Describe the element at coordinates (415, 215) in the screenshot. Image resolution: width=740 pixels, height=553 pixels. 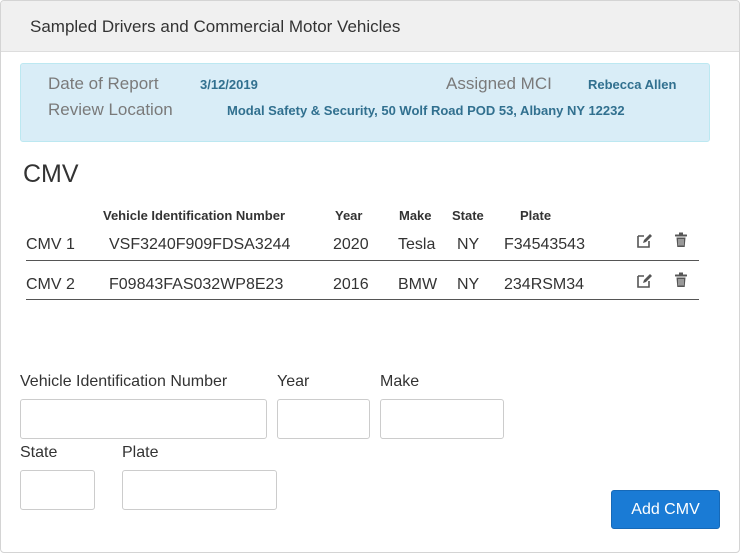
I see `column-header-make: Make` at that location.